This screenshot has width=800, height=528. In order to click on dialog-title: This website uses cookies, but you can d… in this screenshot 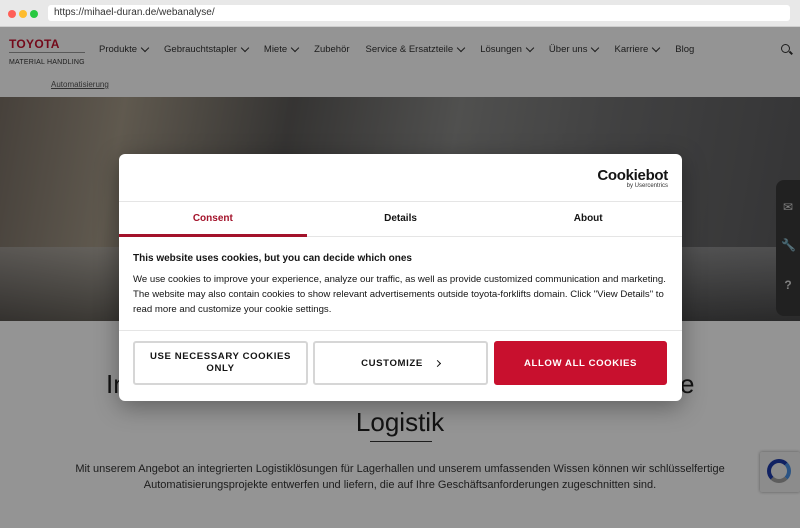, I will do `click(272, 258)`.